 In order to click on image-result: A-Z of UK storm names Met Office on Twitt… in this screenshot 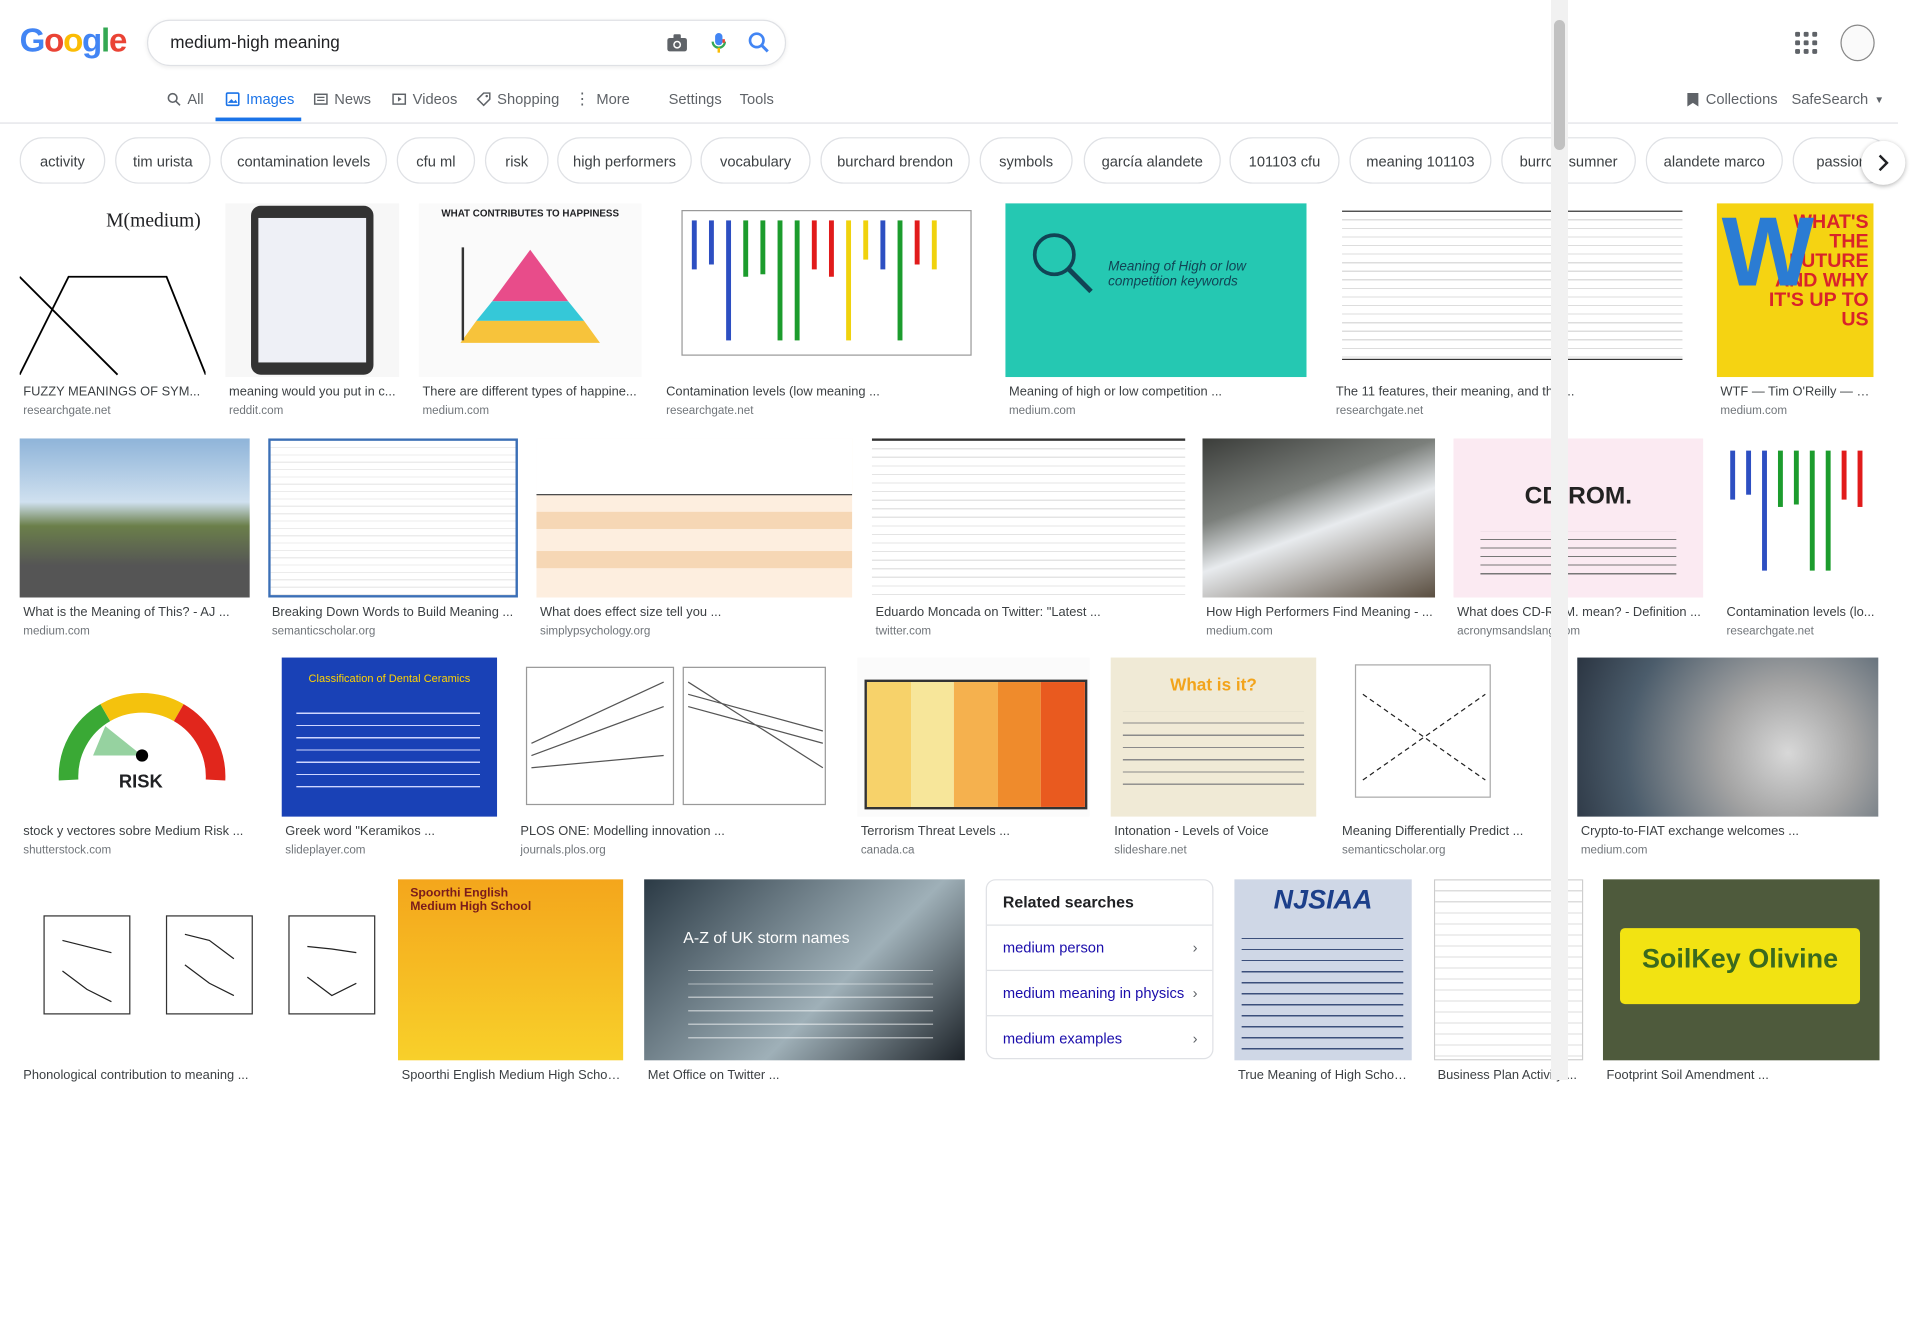, I will do `click(804, 996)`.